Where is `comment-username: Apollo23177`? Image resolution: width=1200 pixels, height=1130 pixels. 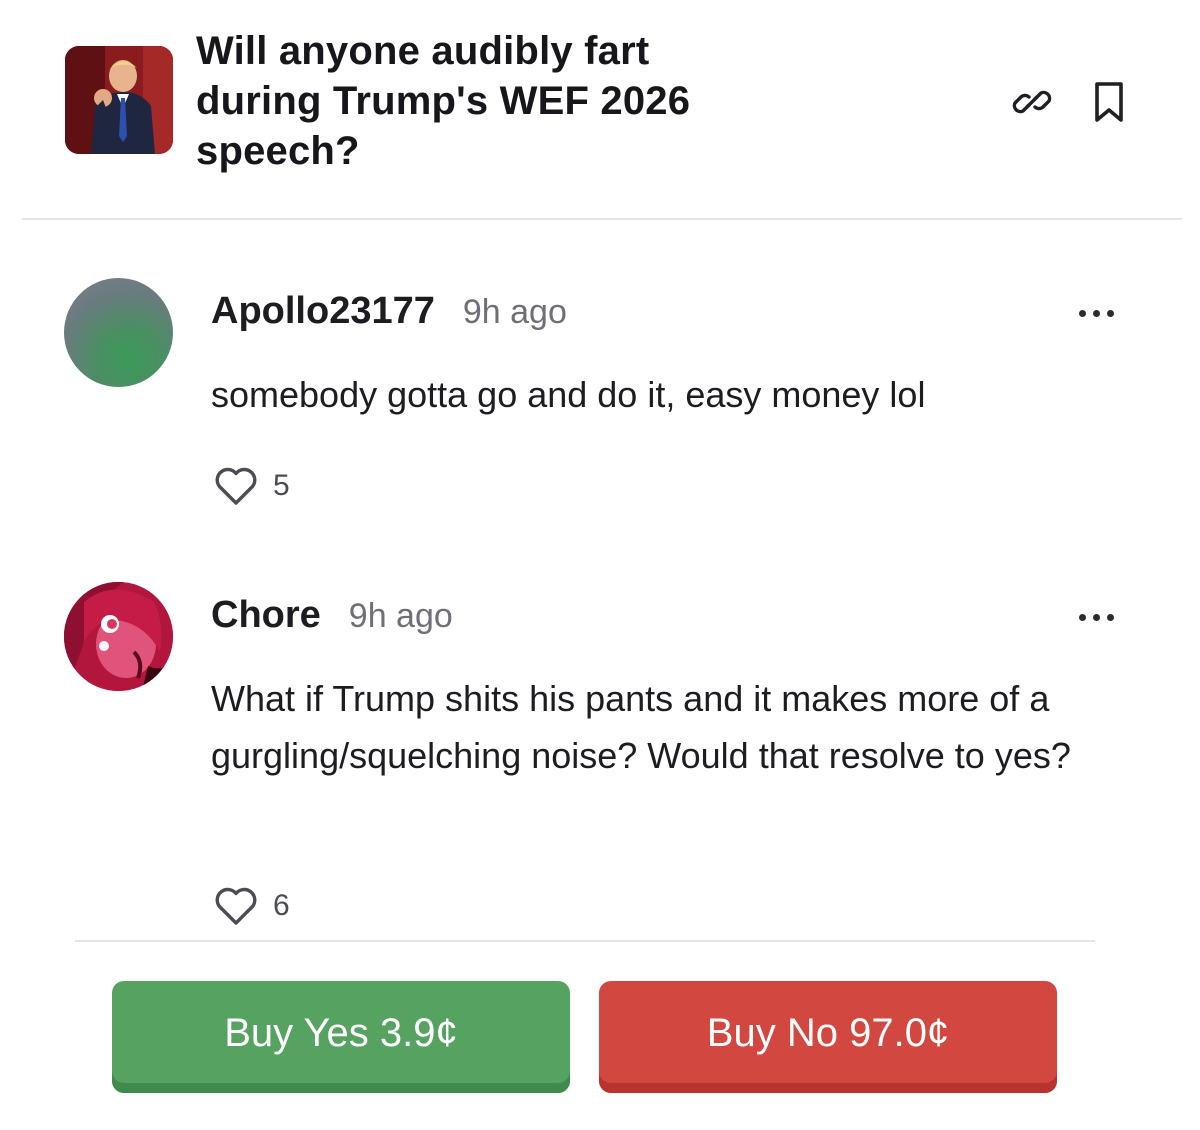
comment-username: Apollo23177 is located at coordinates (323, 311).